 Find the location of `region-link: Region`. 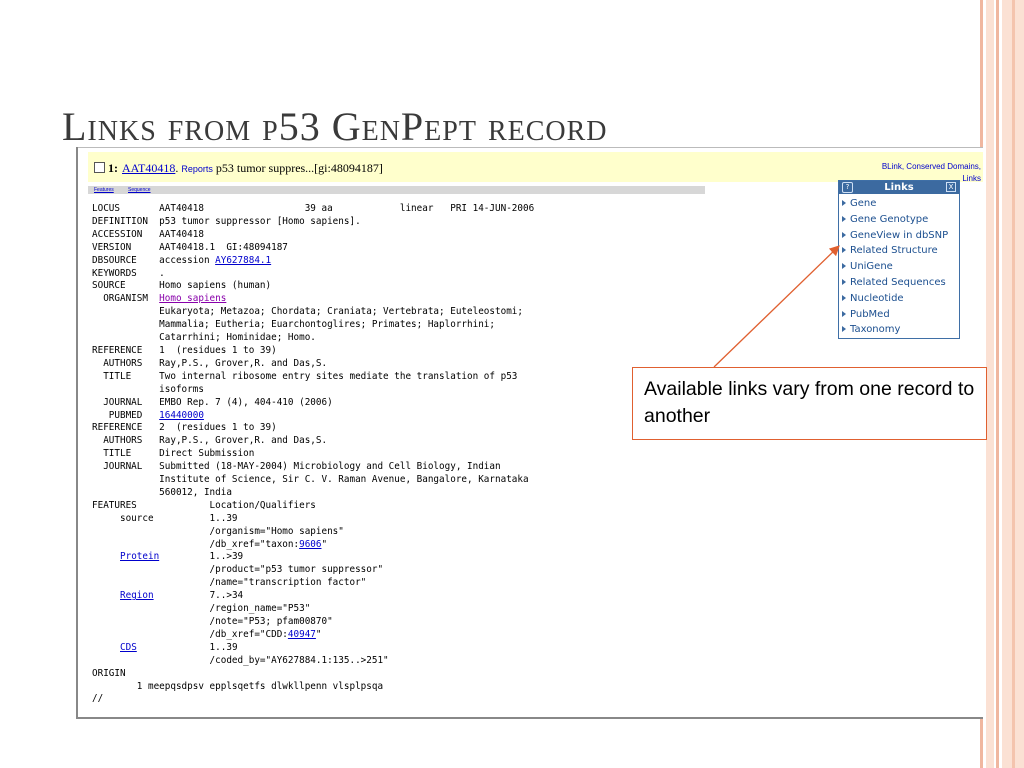

region-link: Region is located at coordinates (137, 595).